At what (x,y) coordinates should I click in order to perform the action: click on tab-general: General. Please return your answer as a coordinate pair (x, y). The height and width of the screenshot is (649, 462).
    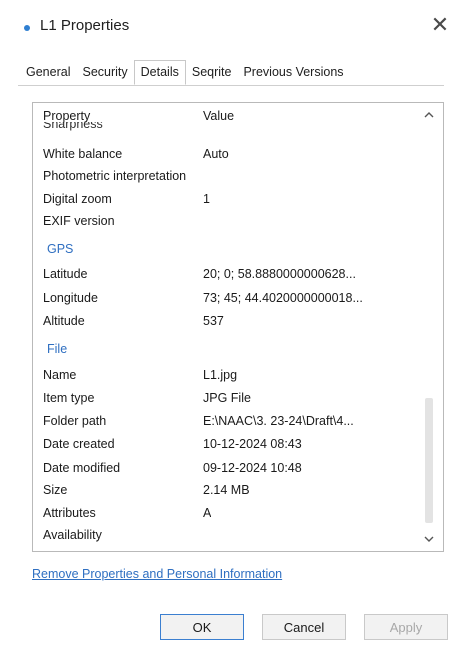
    Looking at the image, I should click on (48, 72).